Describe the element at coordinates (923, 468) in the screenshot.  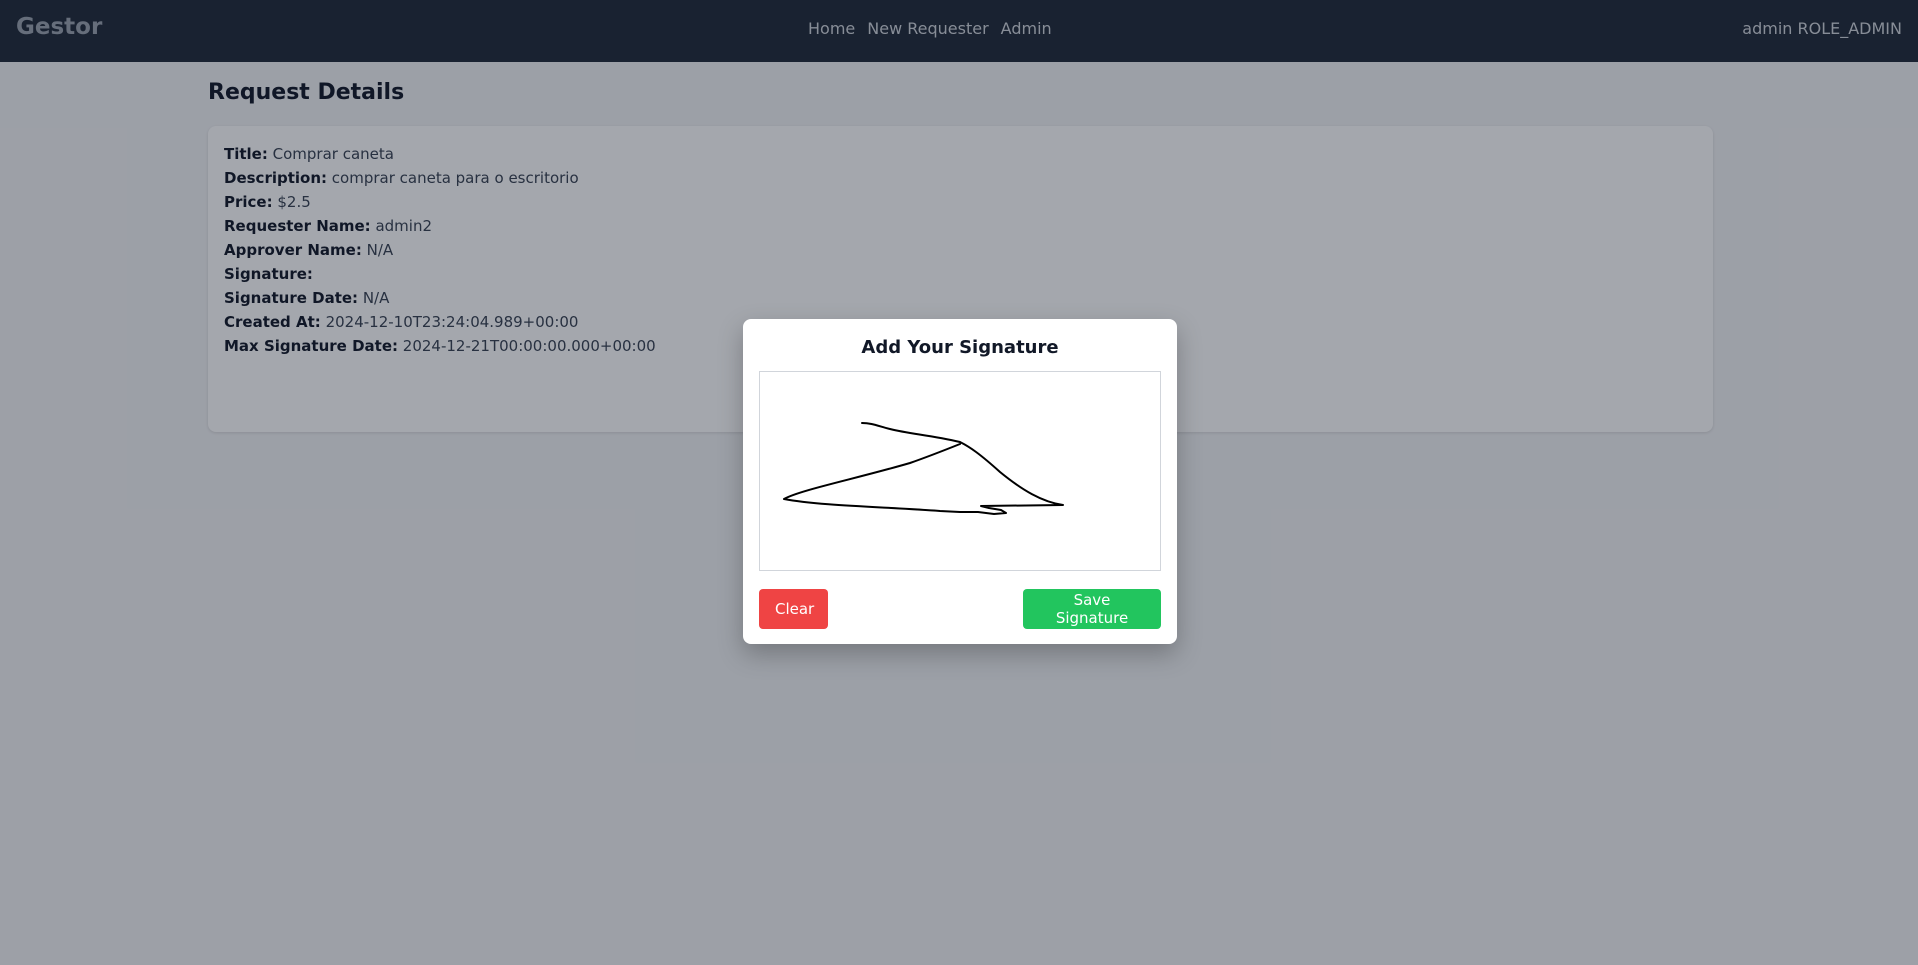
I see `signature-drawing` at that location.